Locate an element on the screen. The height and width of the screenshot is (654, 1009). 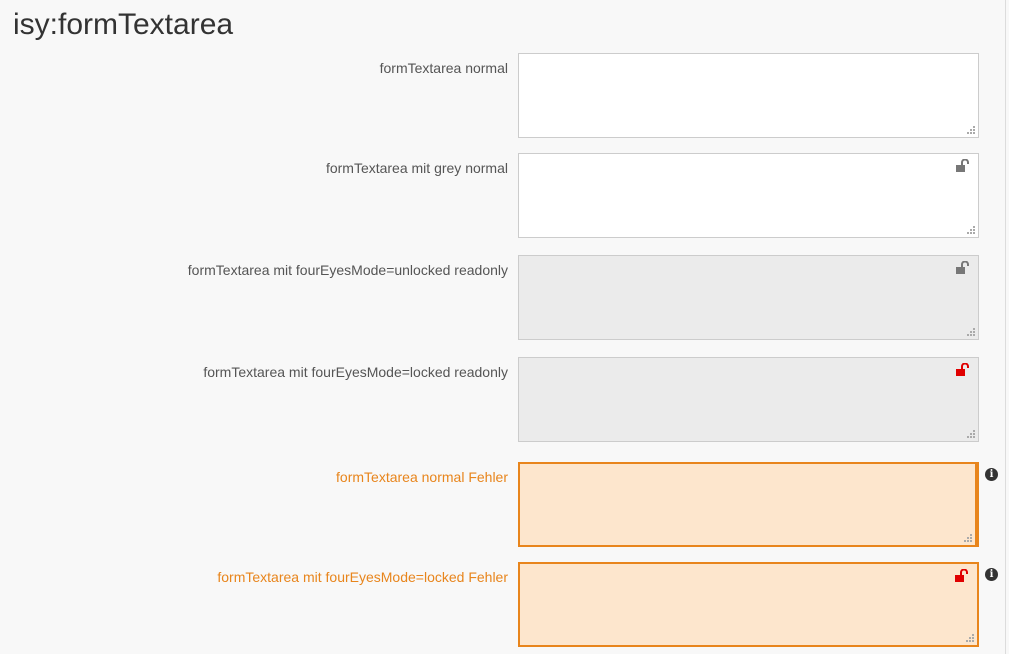
form-row-grey-normal: formTextarea mit grey normal is located at coordinates (504, 196).